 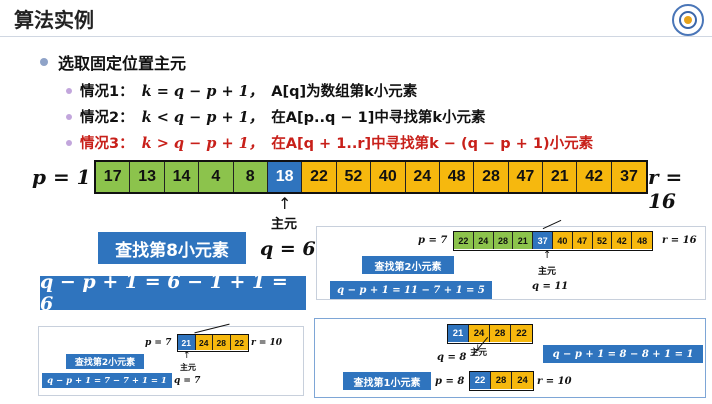 What do you see at coordinates (107, 92) in the screenshot?
I see `case-label: 情况1：` at bounding box center [107, 92].